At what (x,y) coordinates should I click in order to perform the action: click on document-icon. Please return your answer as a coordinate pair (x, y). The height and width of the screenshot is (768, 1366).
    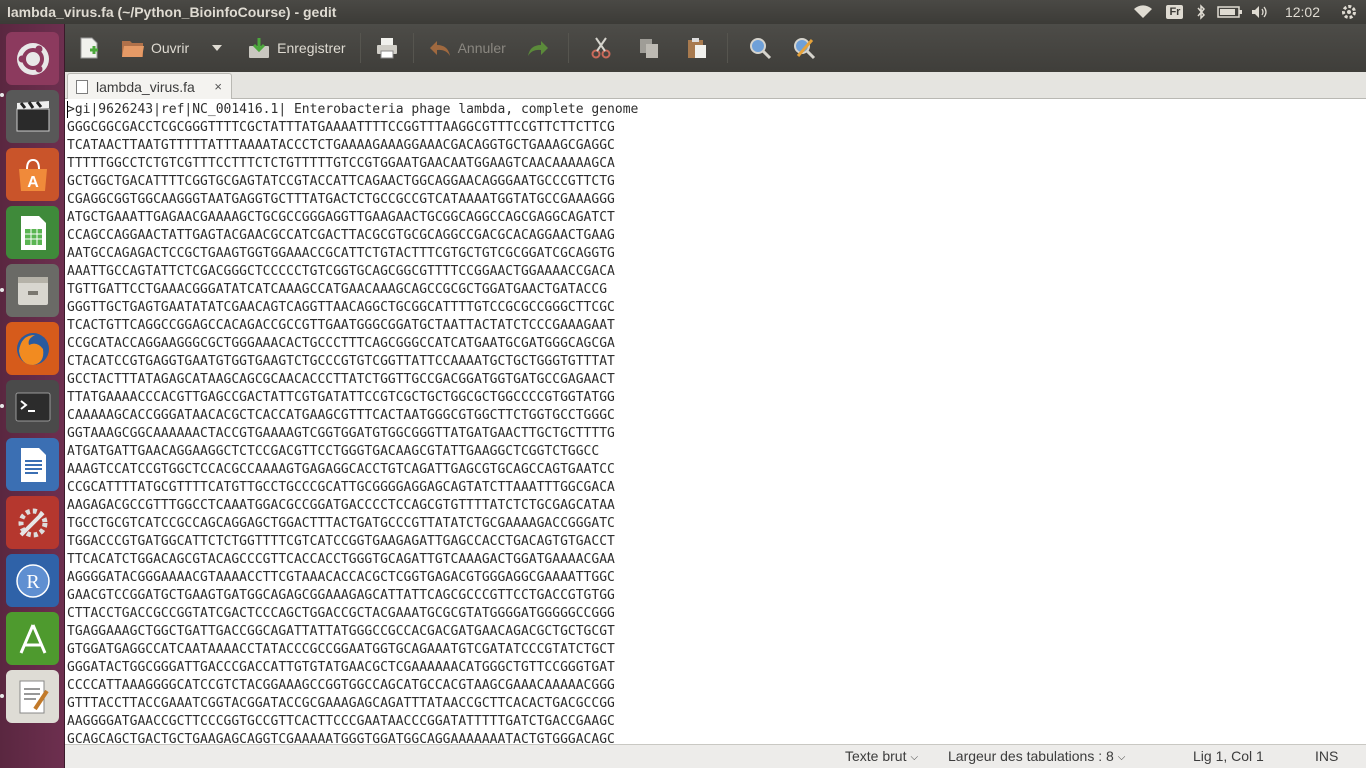
    Looking at the image, I should click on (82, 87).